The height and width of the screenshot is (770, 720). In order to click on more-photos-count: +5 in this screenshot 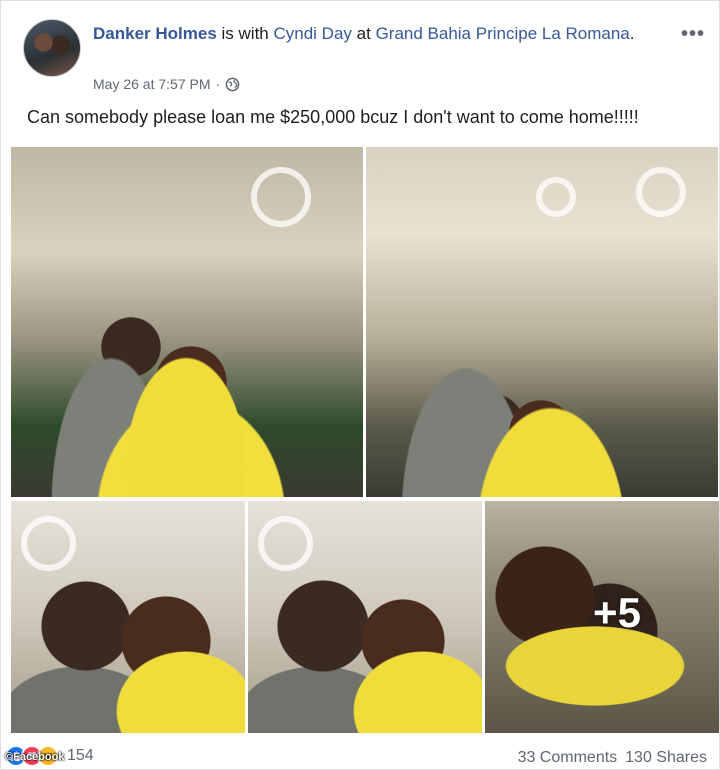, I will do `click(617, 612)`.